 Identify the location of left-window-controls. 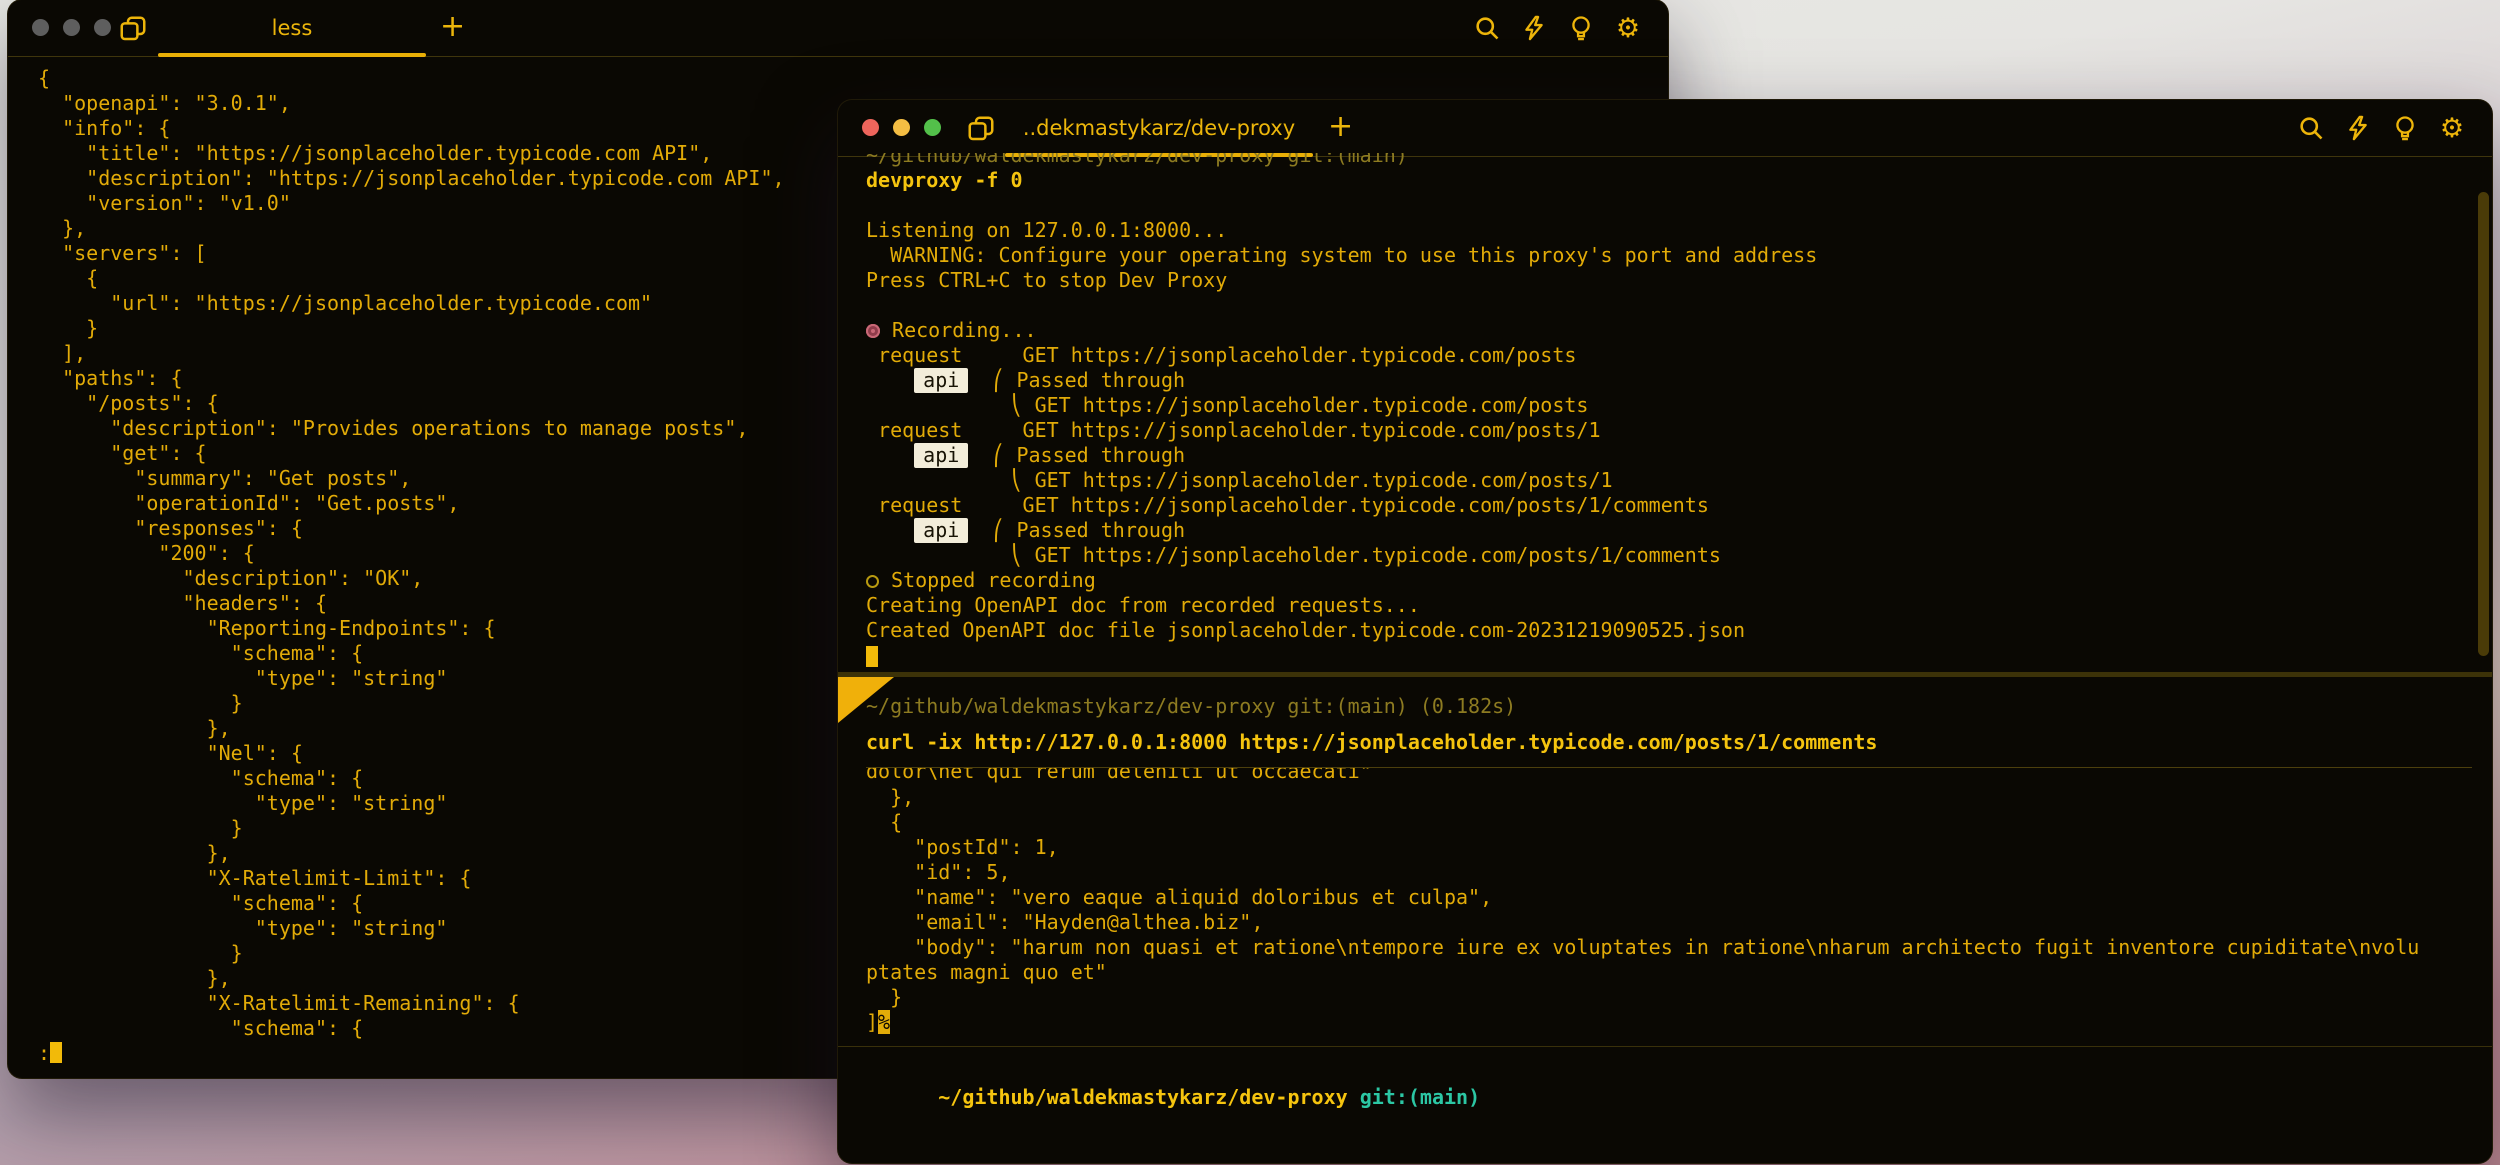
(71, 27).